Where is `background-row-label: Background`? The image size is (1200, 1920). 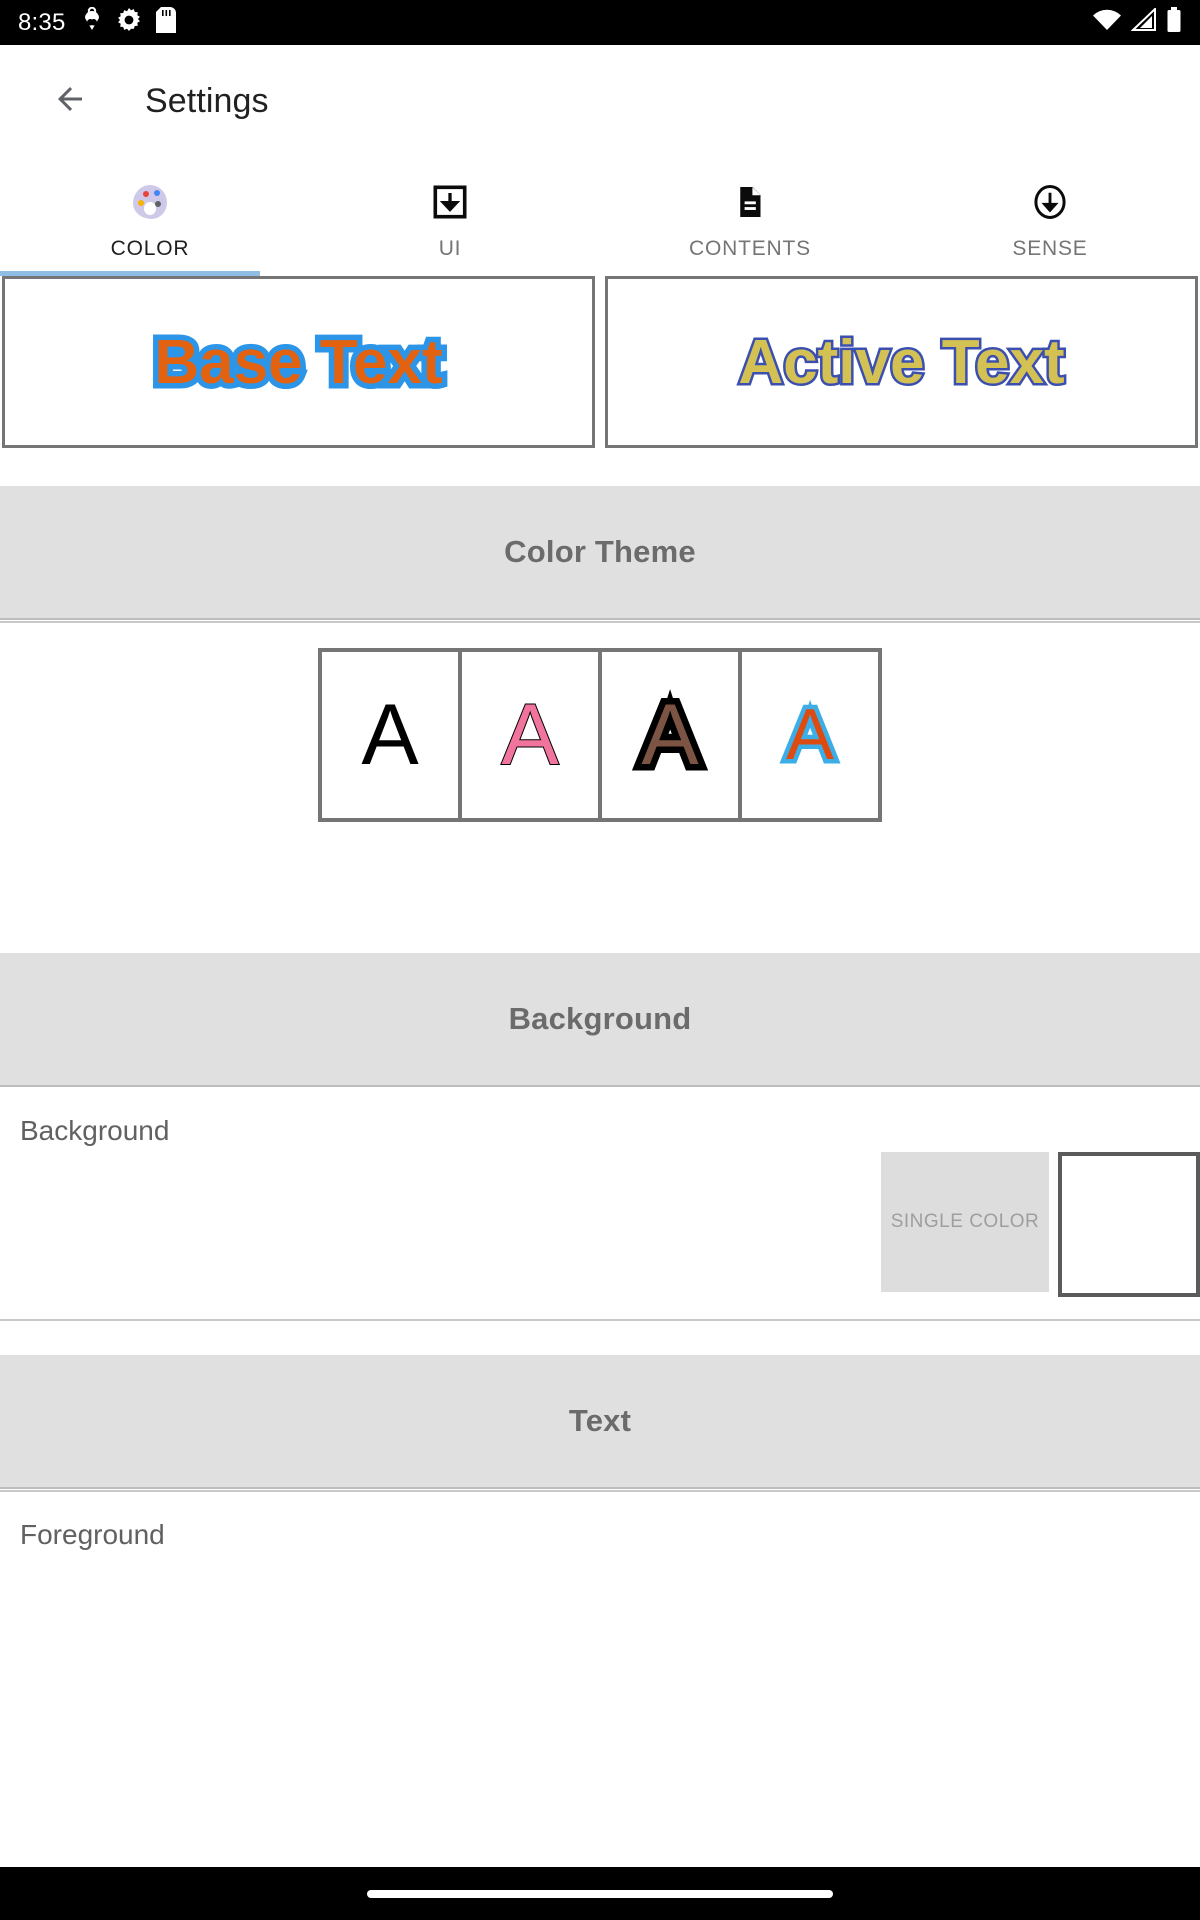 background-row-label: Background is located at coordinates (95, 1130).